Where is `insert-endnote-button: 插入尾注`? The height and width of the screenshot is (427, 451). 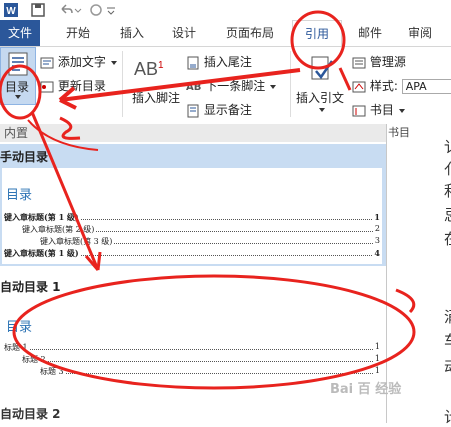
insert-endnote-button: 插入尾注 is located at coordinates (219, 61).